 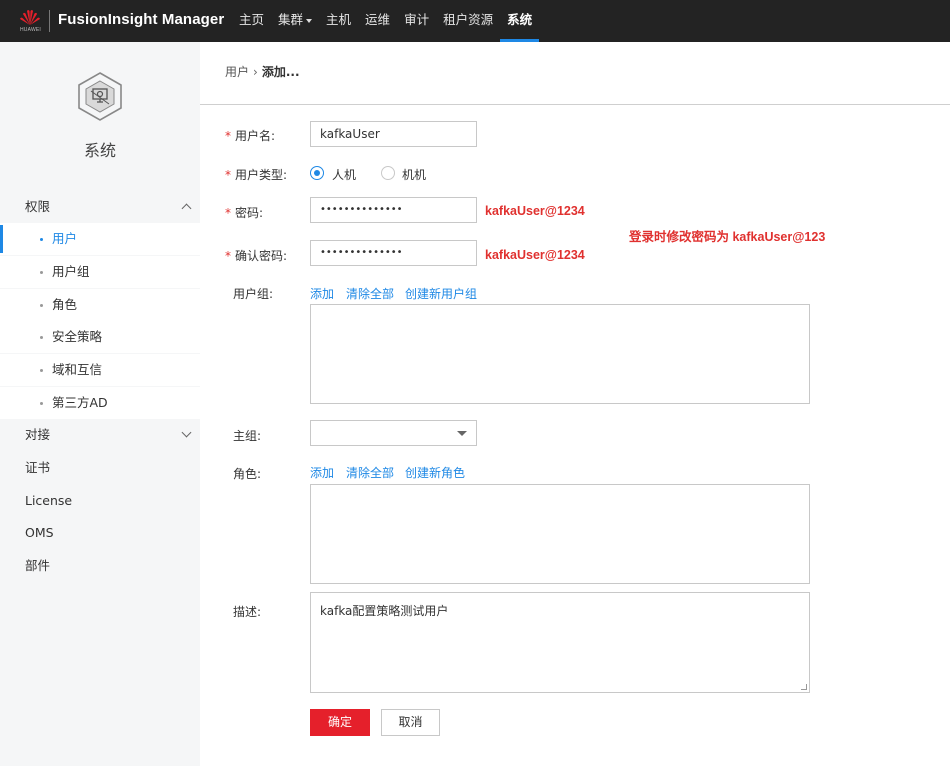 What do you see at coordinates (38, 467) in the screenshot?
I see `sidebar-group-label: 证书` at bounding box center [38, 467].